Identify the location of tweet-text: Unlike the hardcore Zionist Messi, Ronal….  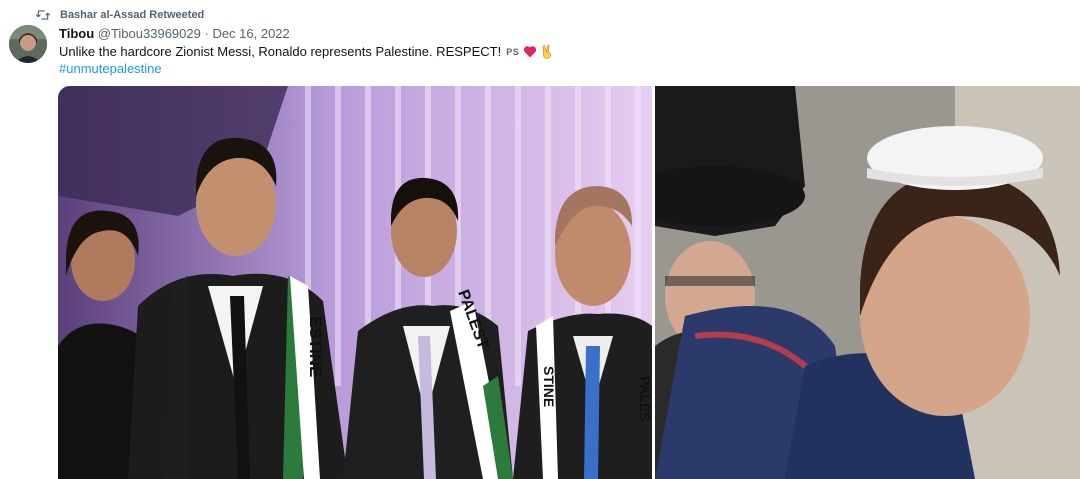
(306, 51).